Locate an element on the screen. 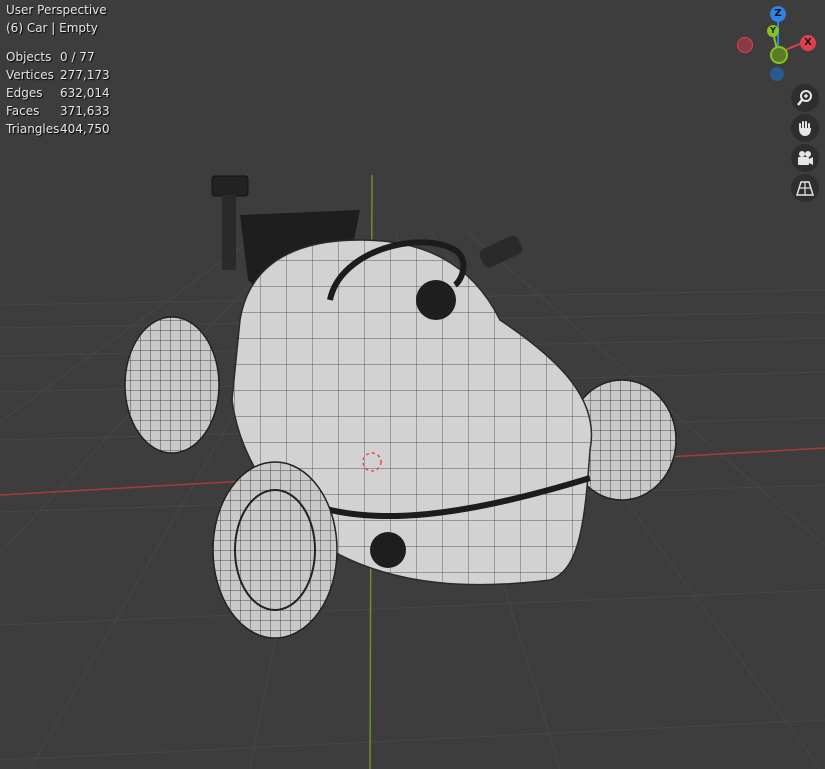 The width and height of the screenshot is (825, 769). gizmo-neg-z-axis is located at coordinates (777, 74).